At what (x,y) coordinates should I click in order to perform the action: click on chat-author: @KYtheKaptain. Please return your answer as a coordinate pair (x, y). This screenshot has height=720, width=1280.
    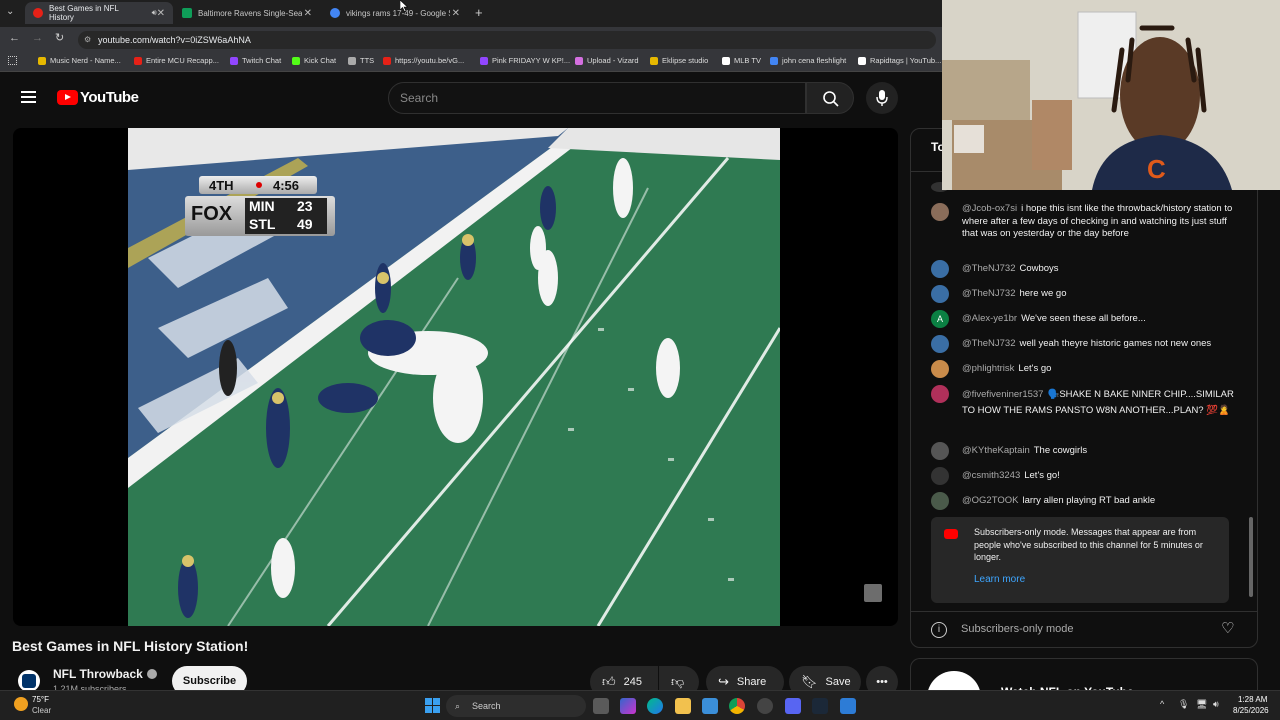
    Looking at the image, I should click on (996, 450).